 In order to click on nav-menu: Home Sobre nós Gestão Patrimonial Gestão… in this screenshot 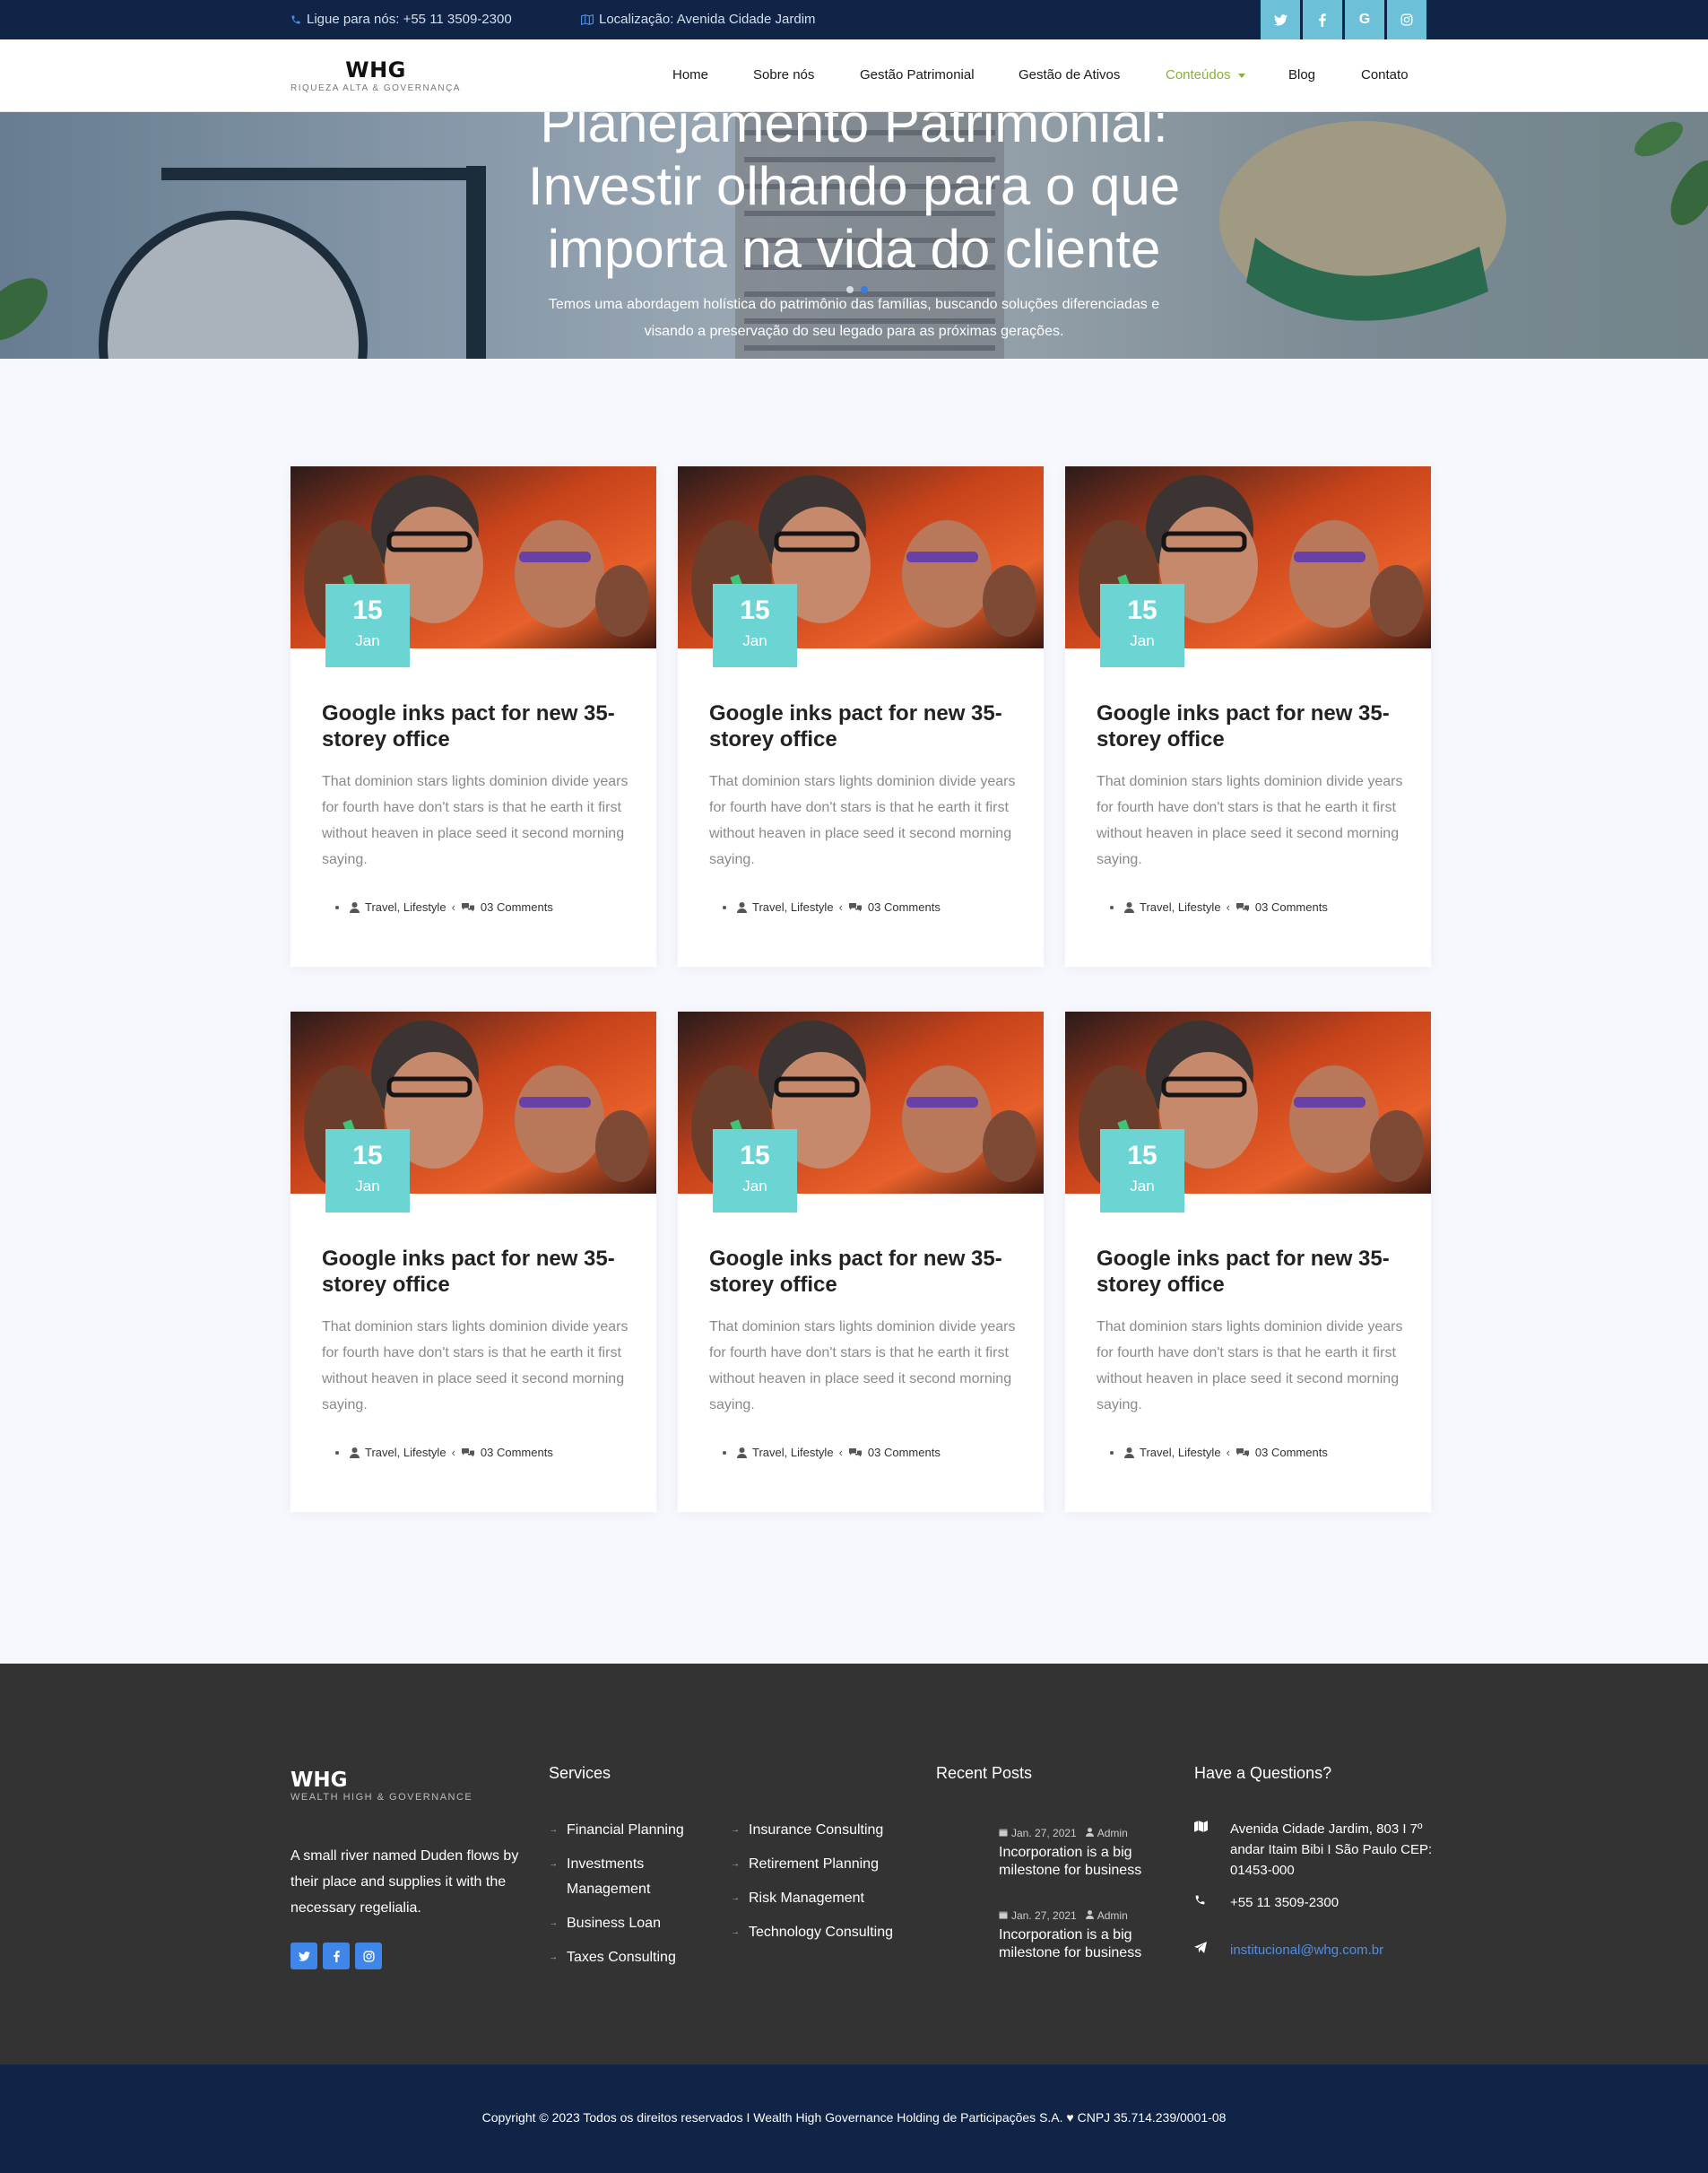, I will do `click(854, 75)`.